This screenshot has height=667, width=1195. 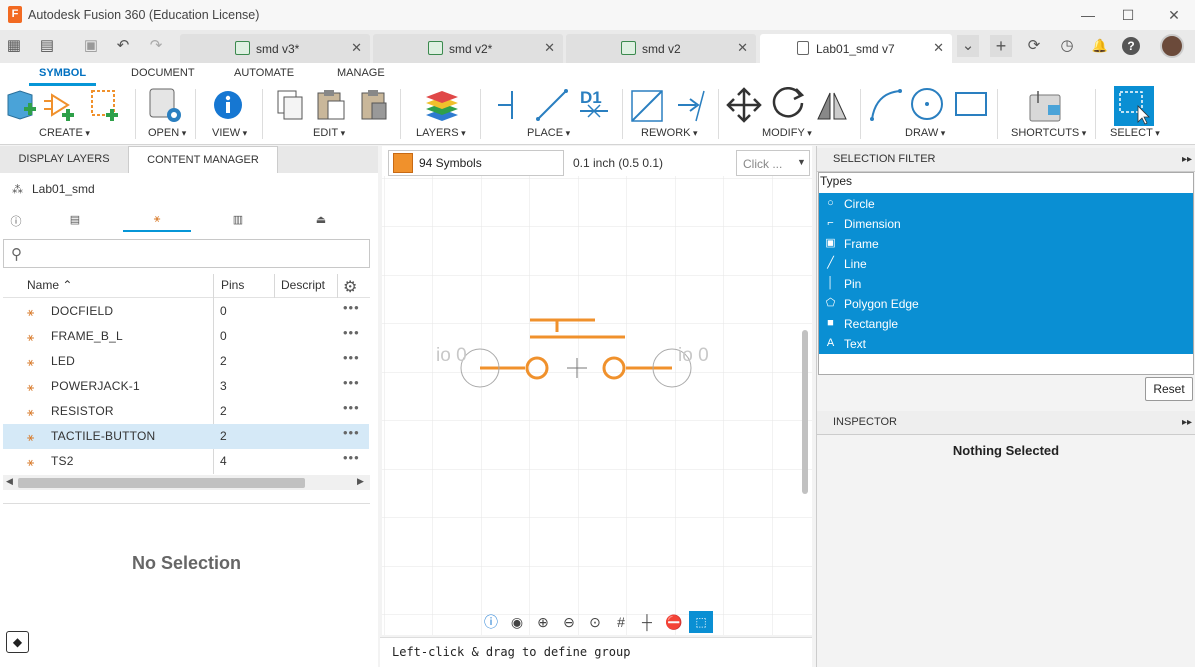 I want to click on grid-icon: #, so click(x=621, y=622).